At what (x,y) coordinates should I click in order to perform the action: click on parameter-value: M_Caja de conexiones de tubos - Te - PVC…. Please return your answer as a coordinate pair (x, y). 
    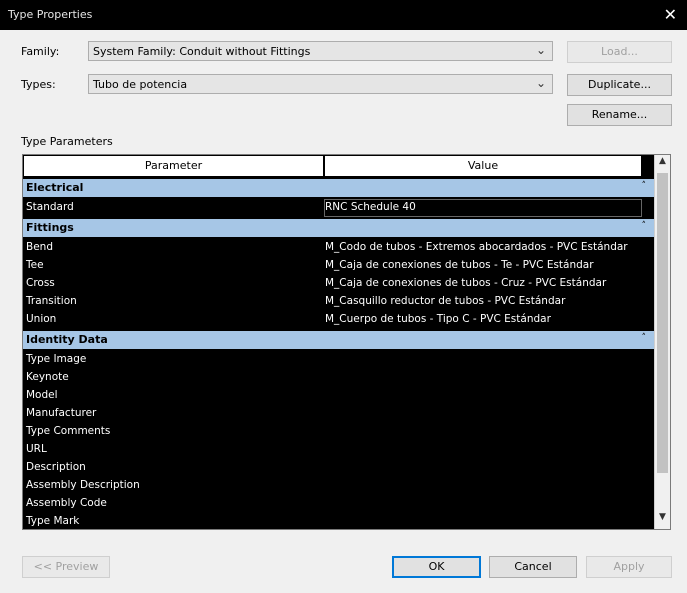
    Looking at the image, I should click on (459, 265).